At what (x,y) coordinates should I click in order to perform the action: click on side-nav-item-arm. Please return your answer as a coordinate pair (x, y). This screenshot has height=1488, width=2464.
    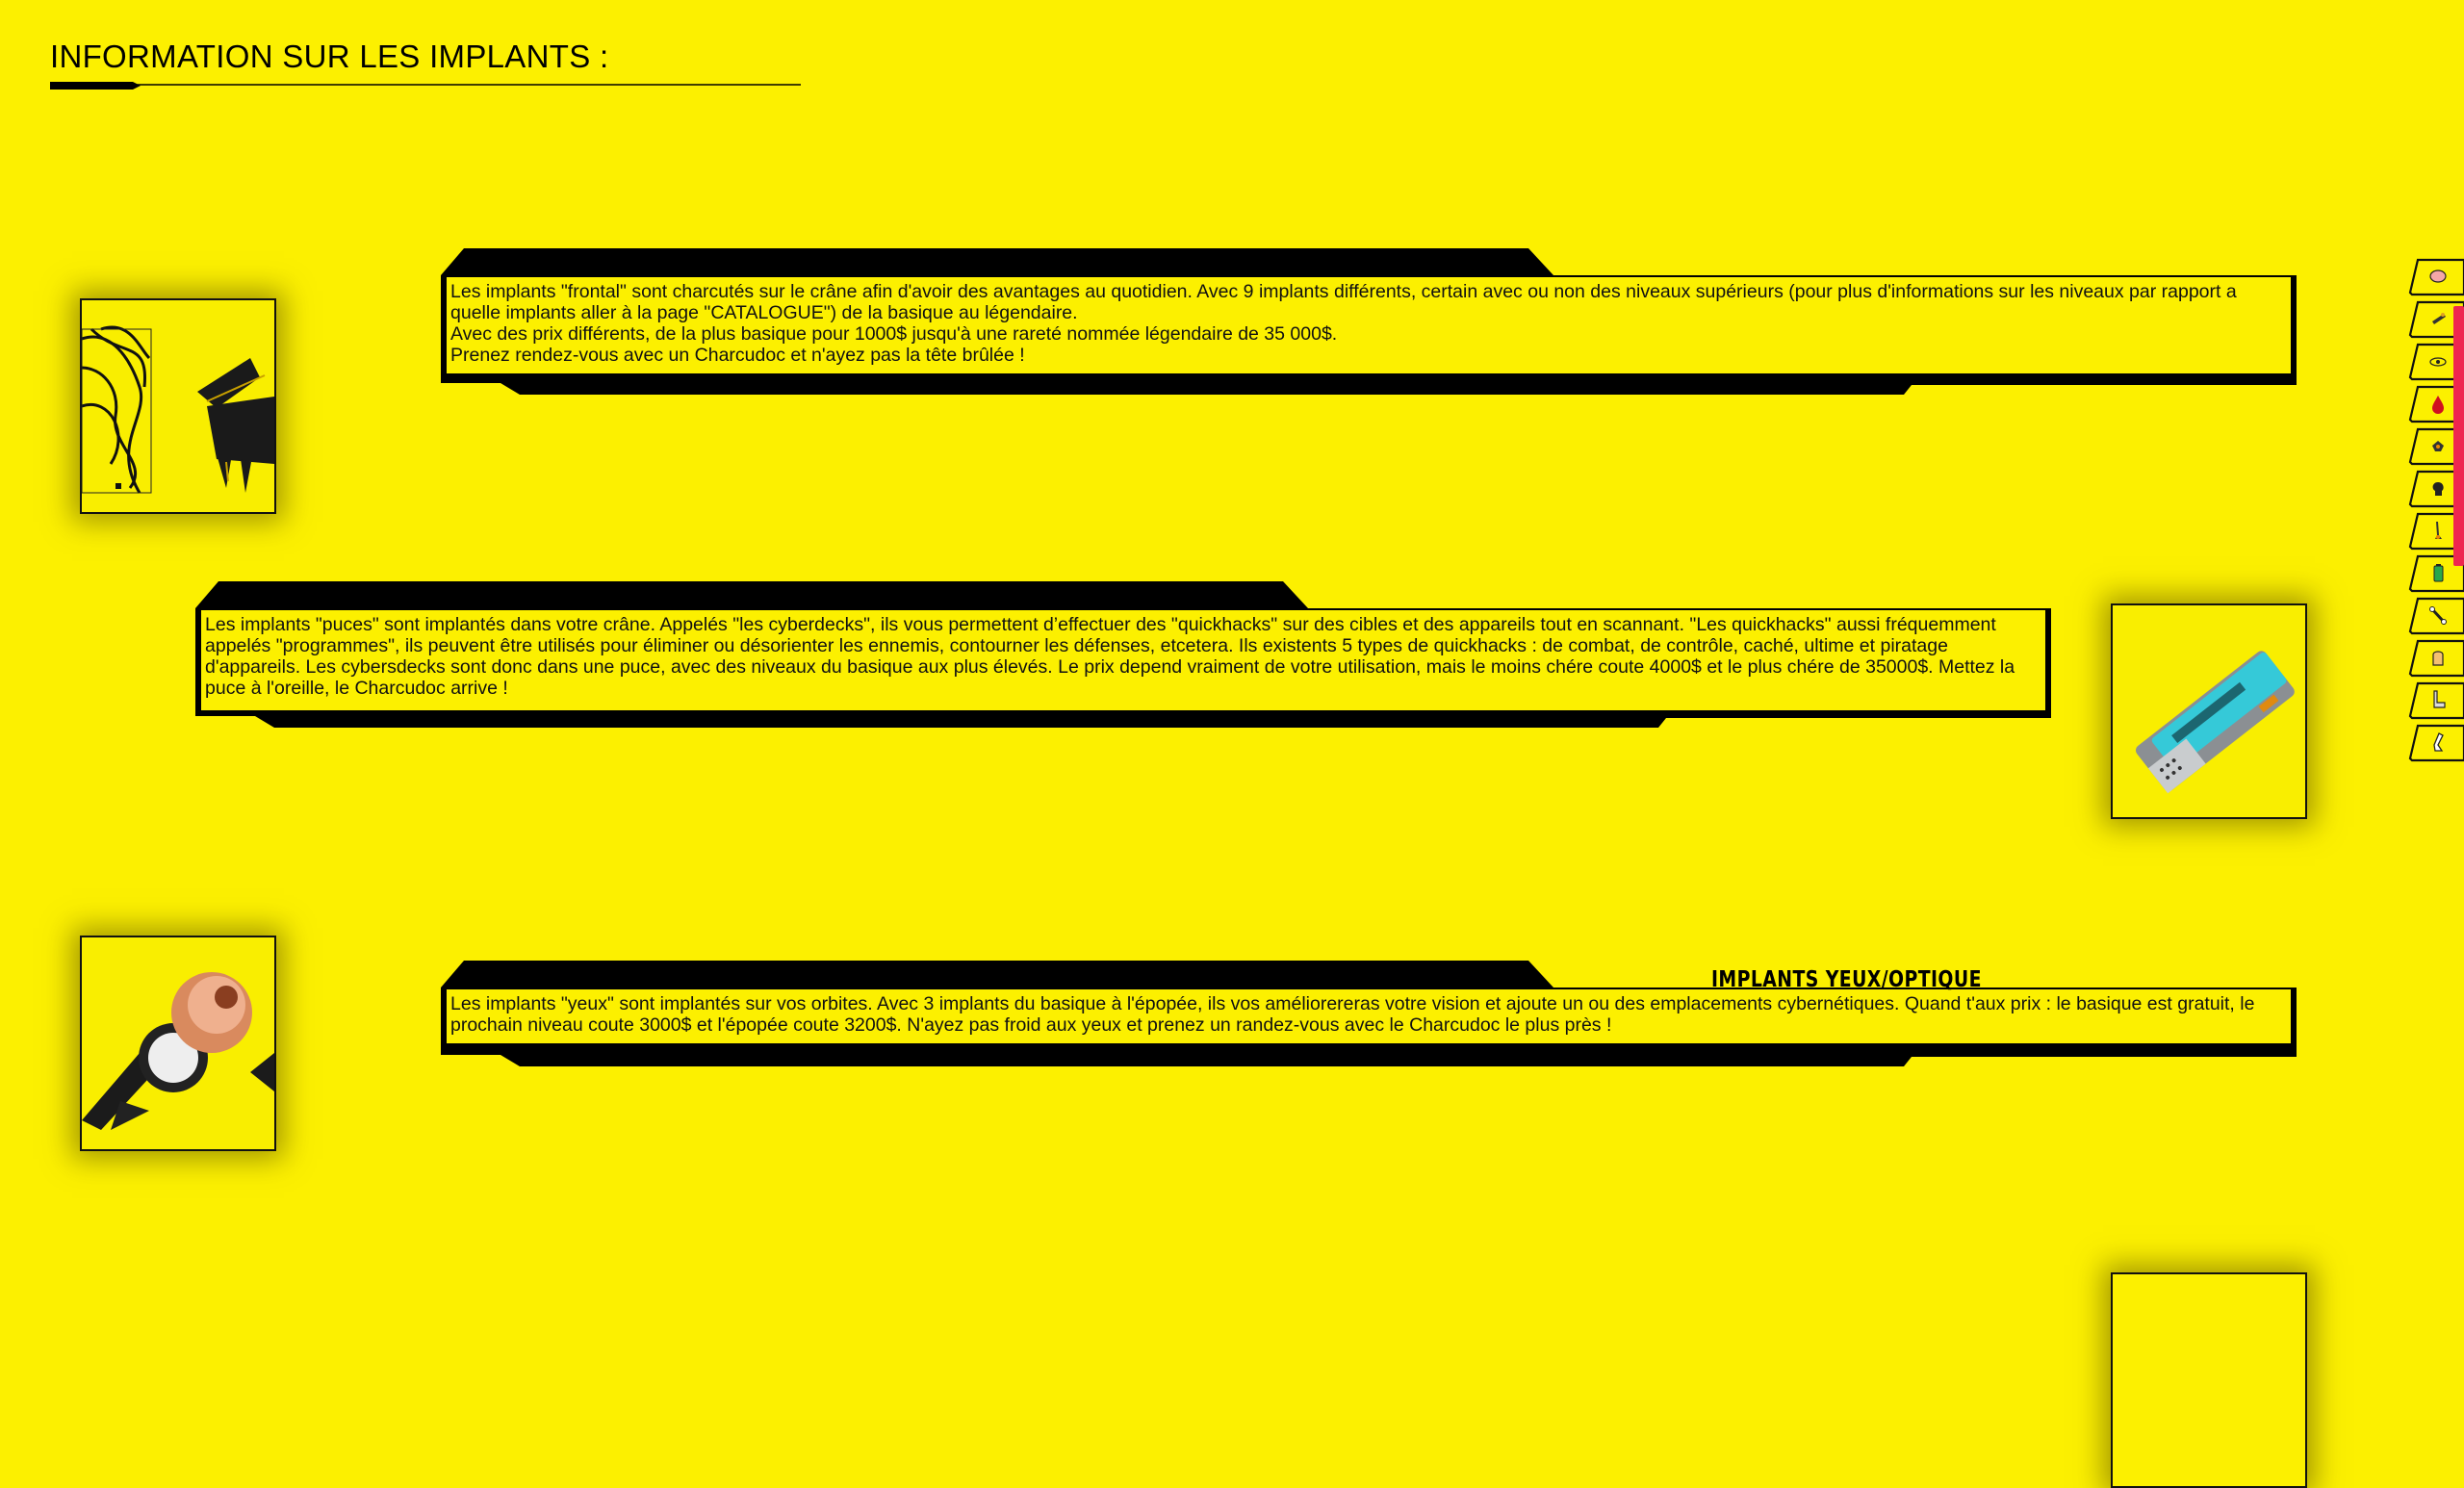
    Looking at the image, I should click on (2435, 700).